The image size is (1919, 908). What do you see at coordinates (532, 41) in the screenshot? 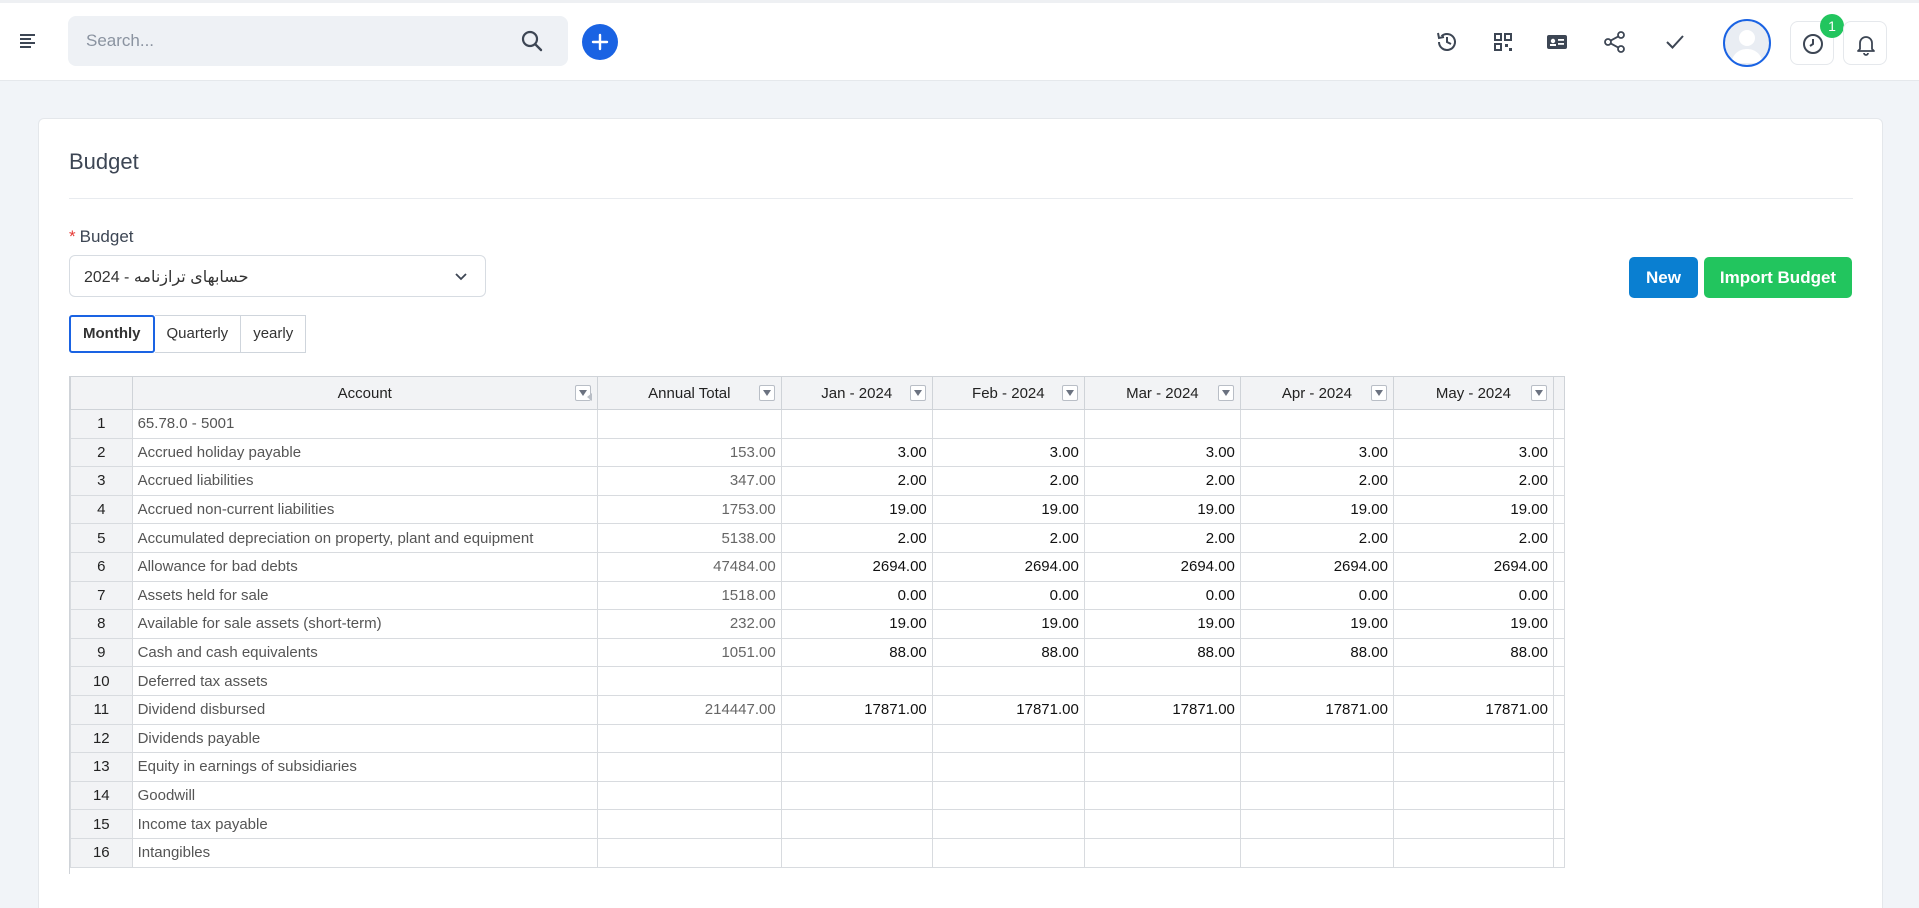
I see `search-icon` at bounding box center [532, 41].